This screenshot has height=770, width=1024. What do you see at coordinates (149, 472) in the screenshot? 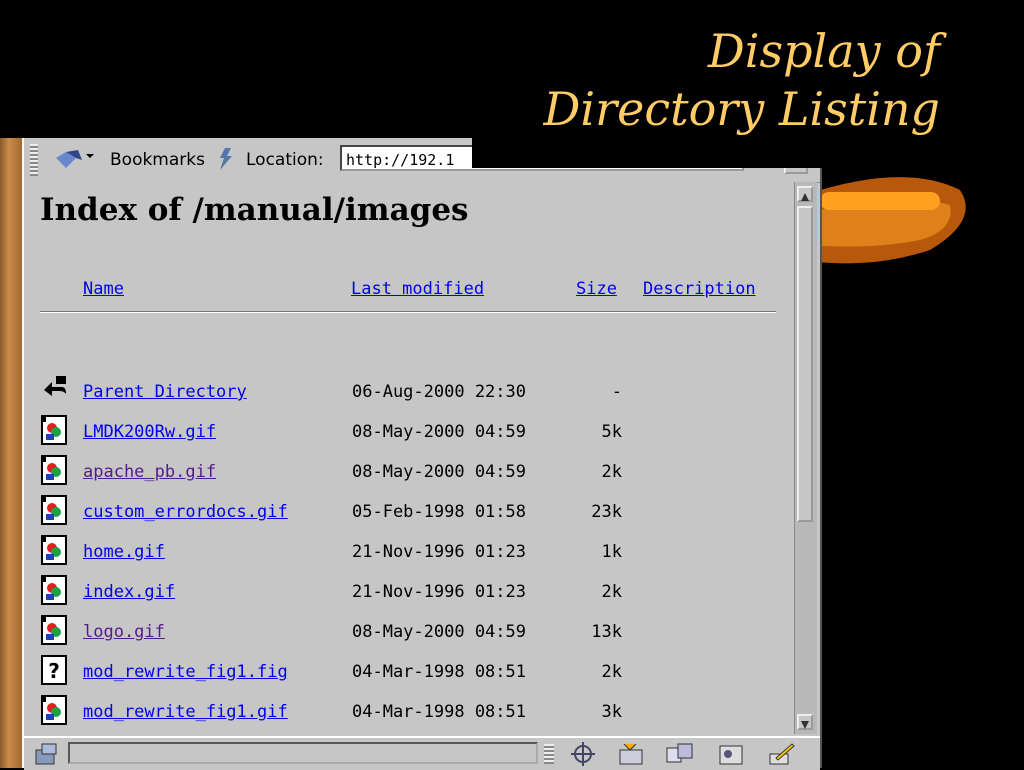
I see `file-link: apache_pb.gif` at bounding box center [149, 472].